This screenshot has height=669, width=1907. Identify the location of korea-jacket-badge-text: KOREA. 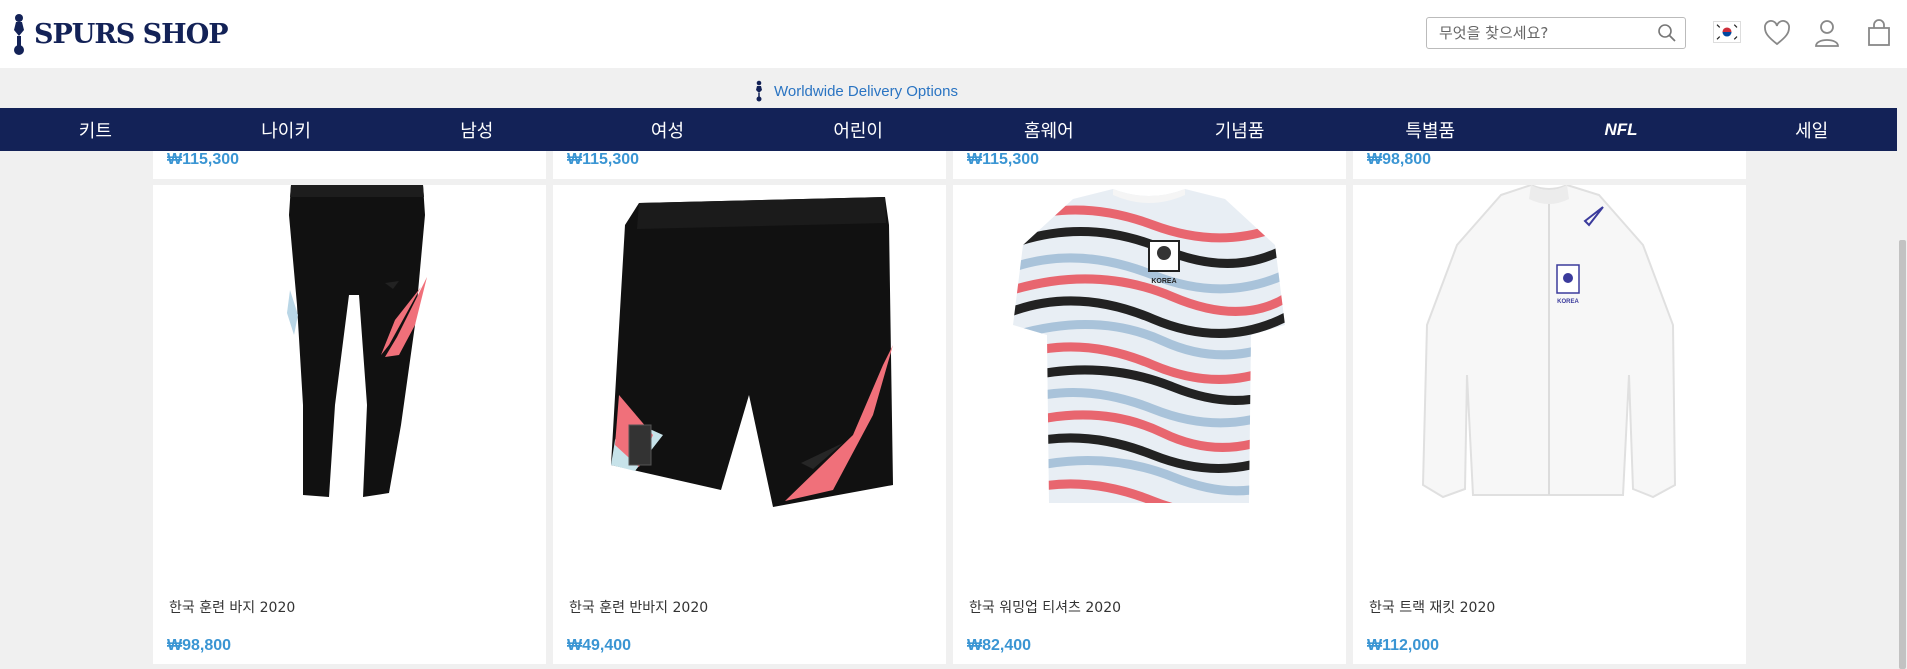
(1568, 302).